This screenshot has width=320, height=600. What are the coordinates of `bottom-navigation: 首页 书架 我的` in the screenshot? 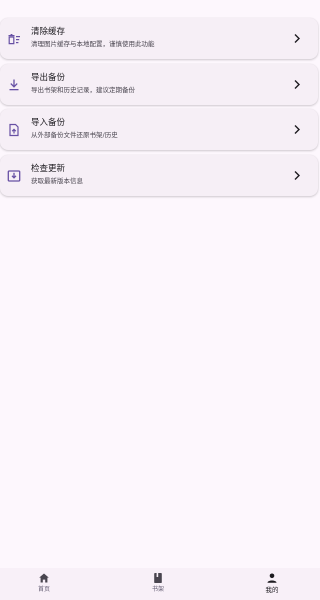 It's located at (160, 584).